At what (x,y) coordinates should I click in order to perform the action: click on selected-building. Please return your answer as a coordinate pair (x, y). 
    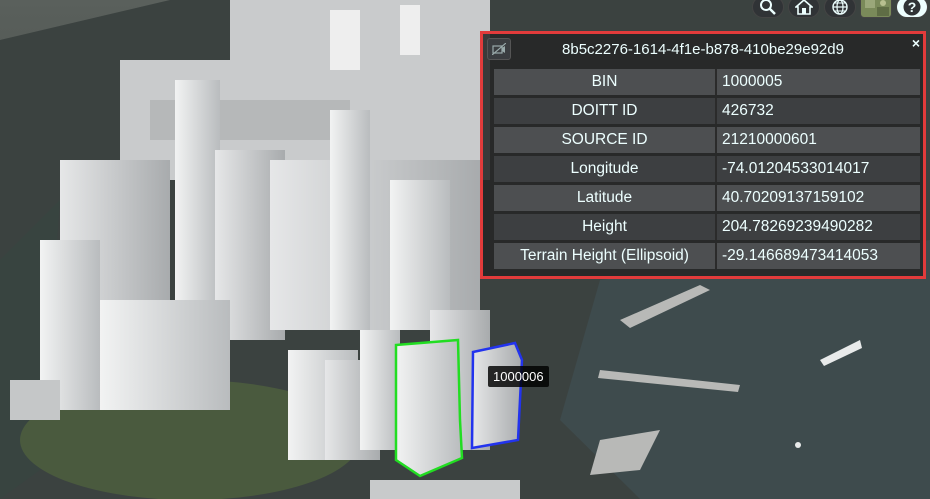
    Looking at the image, I should click on (429, 408).